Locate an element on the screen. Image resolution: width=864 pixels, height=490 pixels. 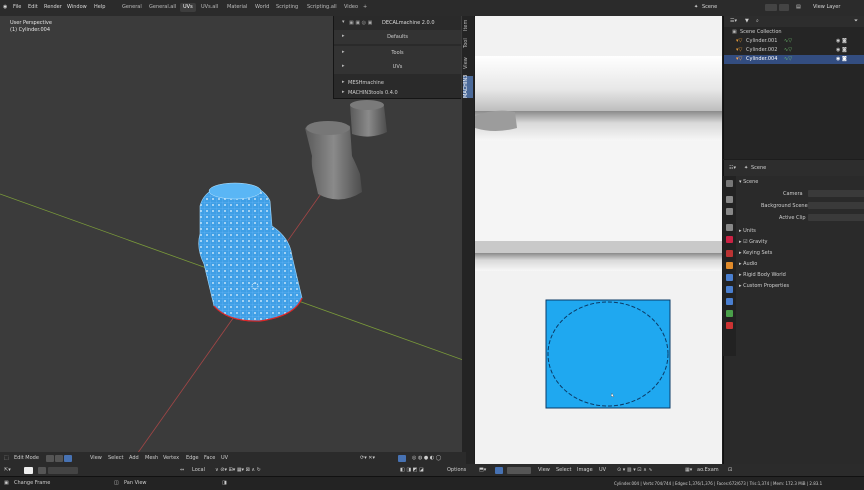
menu-face: Face is located at coordinates (209, 458).